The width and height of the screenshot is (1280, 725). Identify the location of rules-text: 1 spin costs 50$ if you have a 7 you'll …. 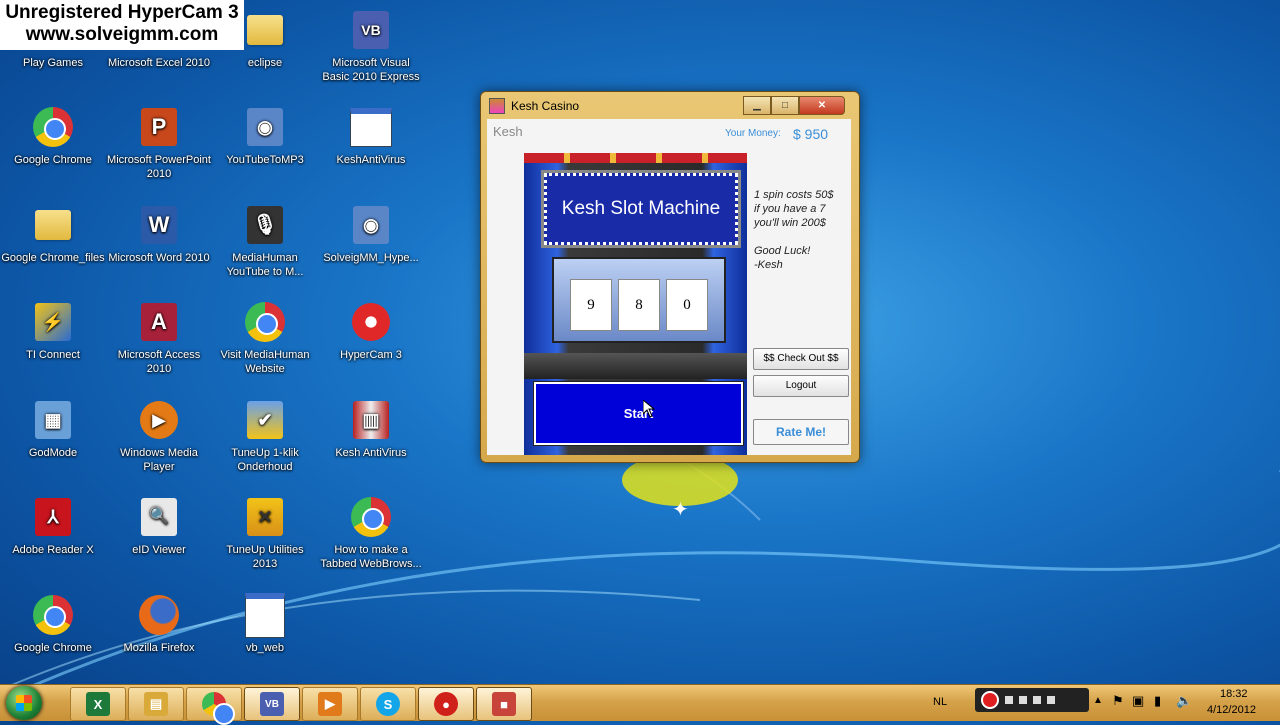
(794, 230).